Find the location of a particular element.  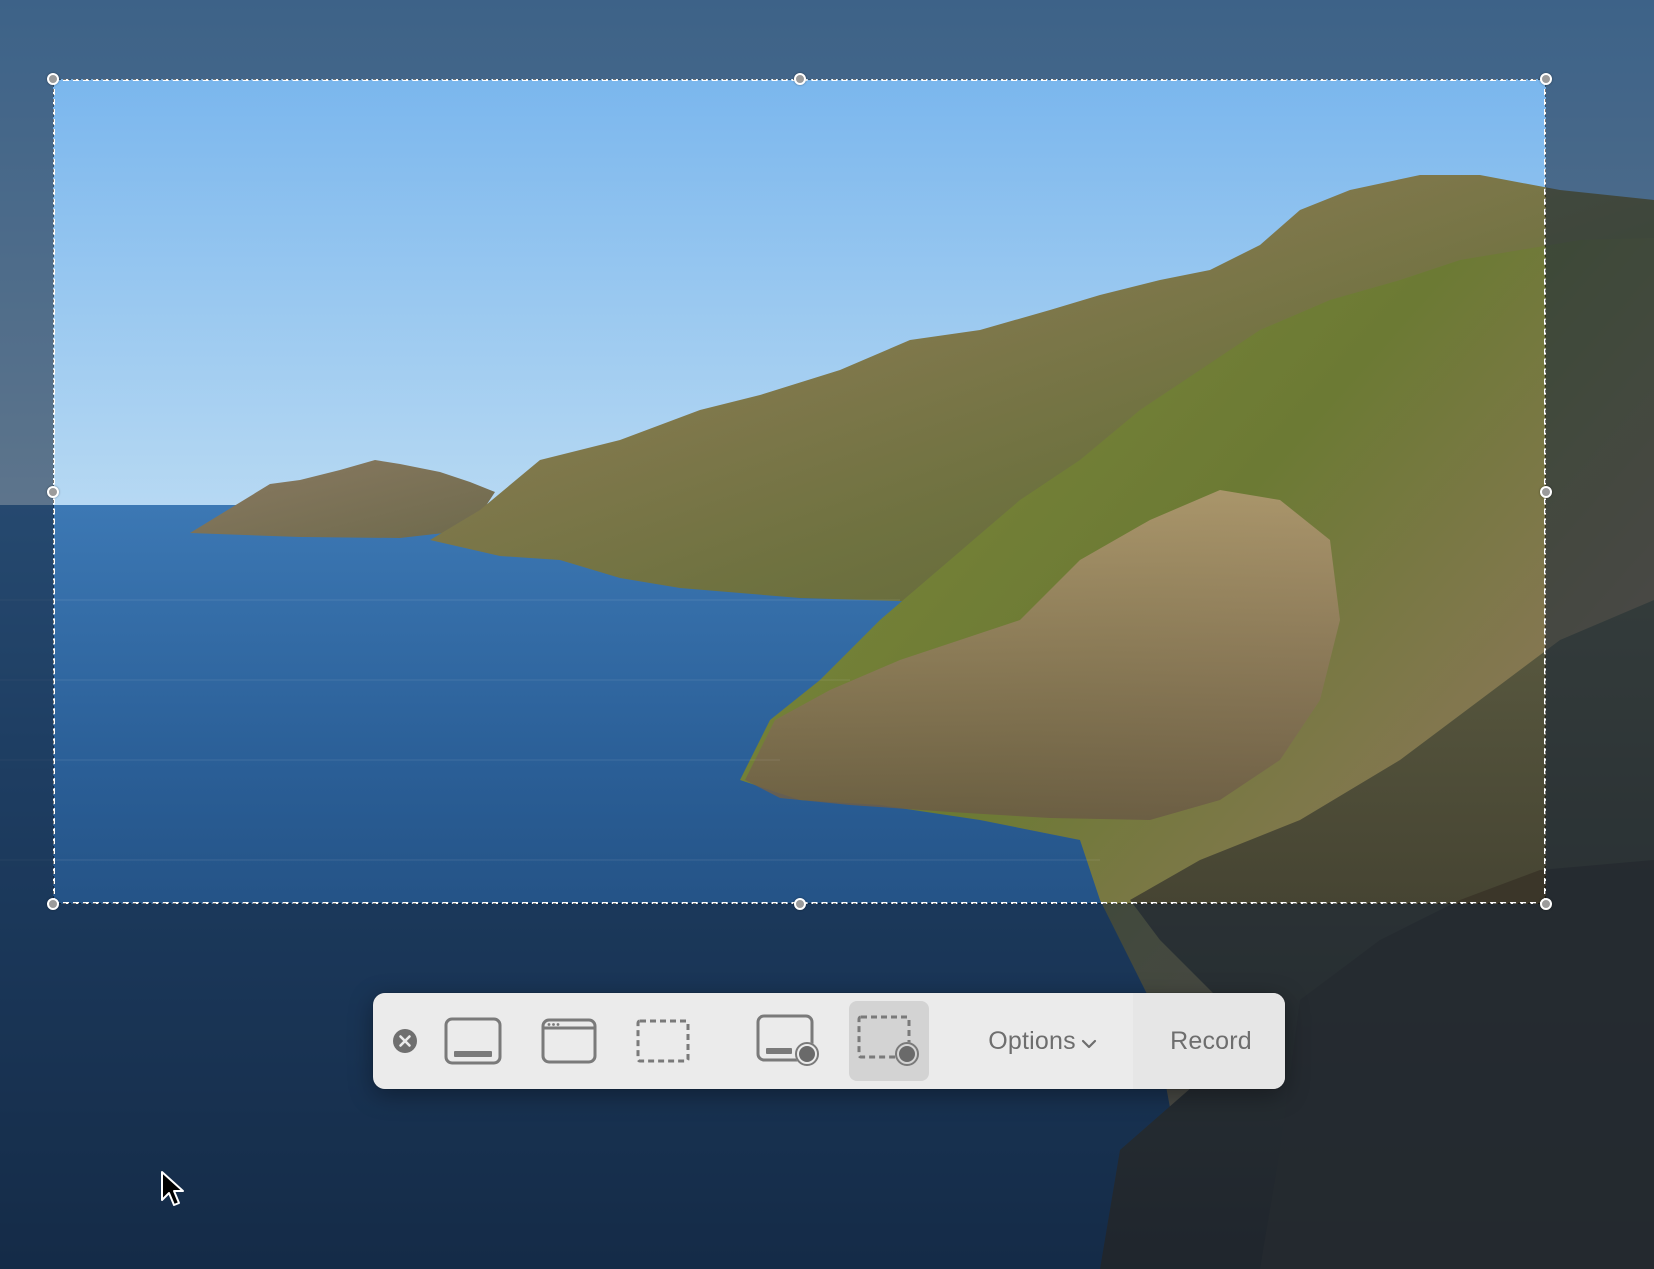

capture-window-button is located at coordinates (569, 1041).